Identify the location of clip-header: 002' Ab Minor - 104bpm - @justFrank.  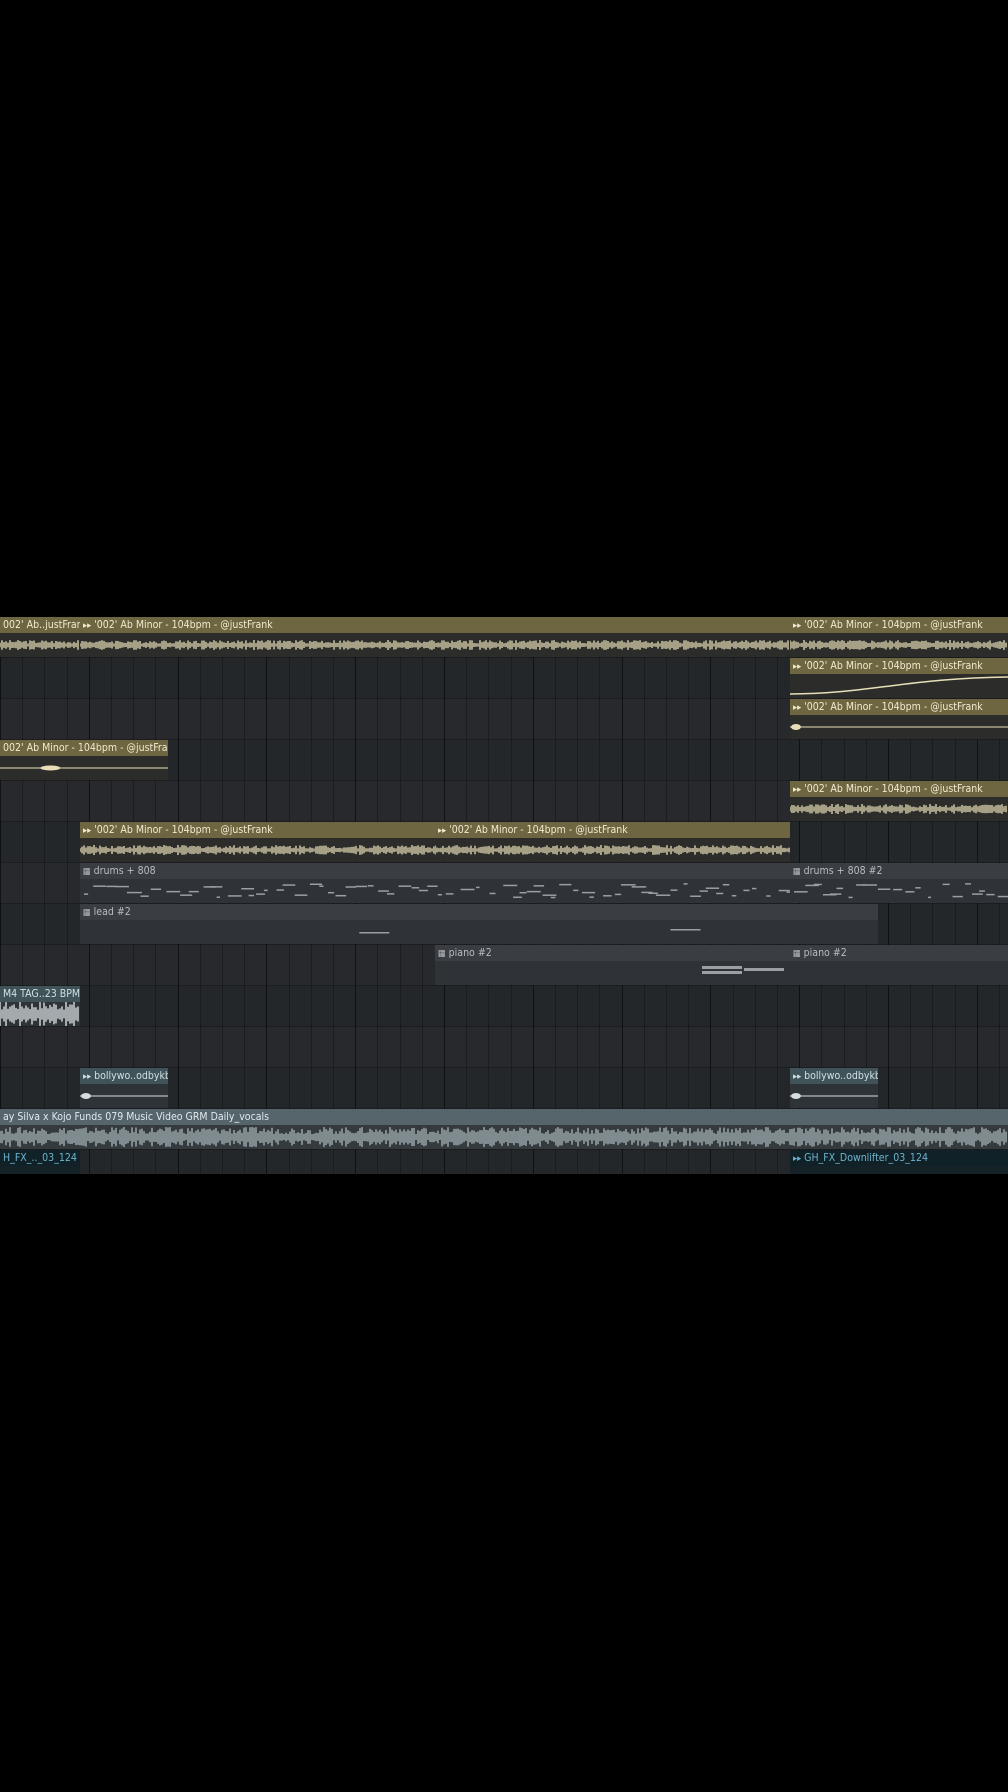
(84, 748).